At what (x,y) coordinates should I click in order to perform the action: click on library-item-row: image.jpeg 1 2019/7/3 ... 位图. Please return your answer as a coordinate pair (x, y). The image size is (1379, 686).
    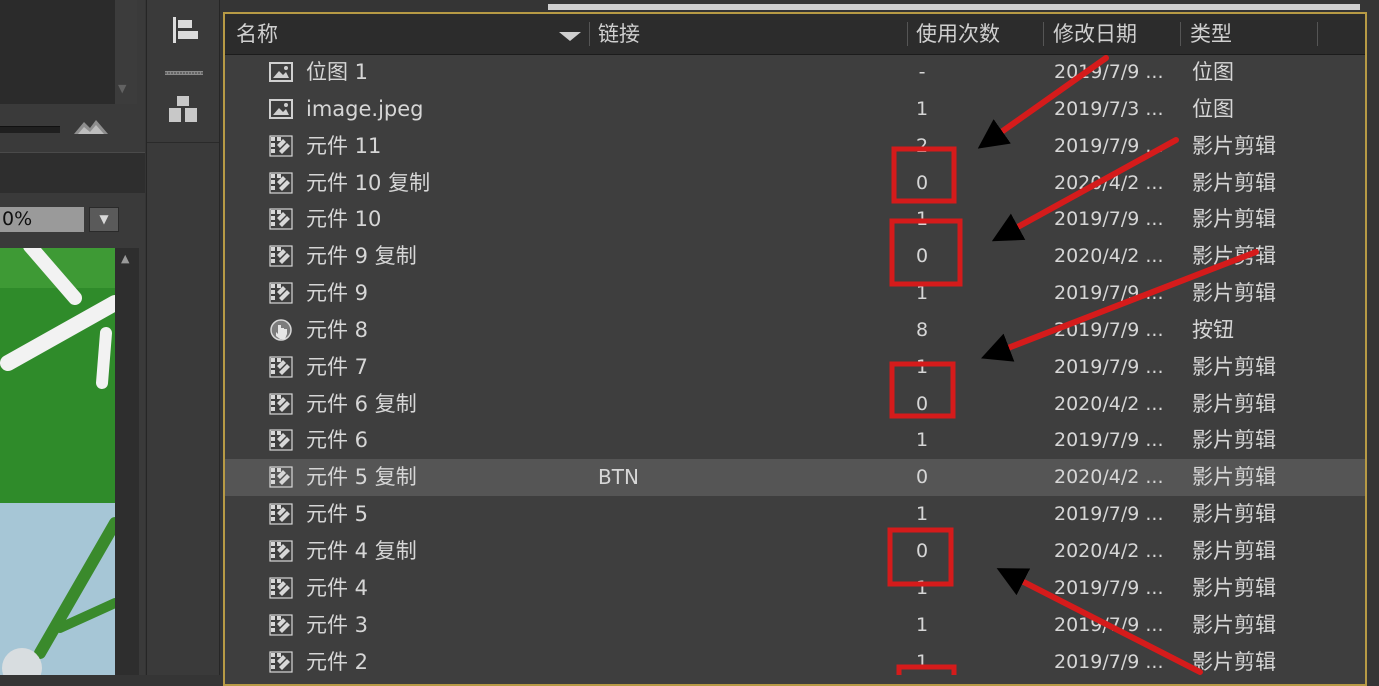
    Looking at the image, I should click on (795, 109).